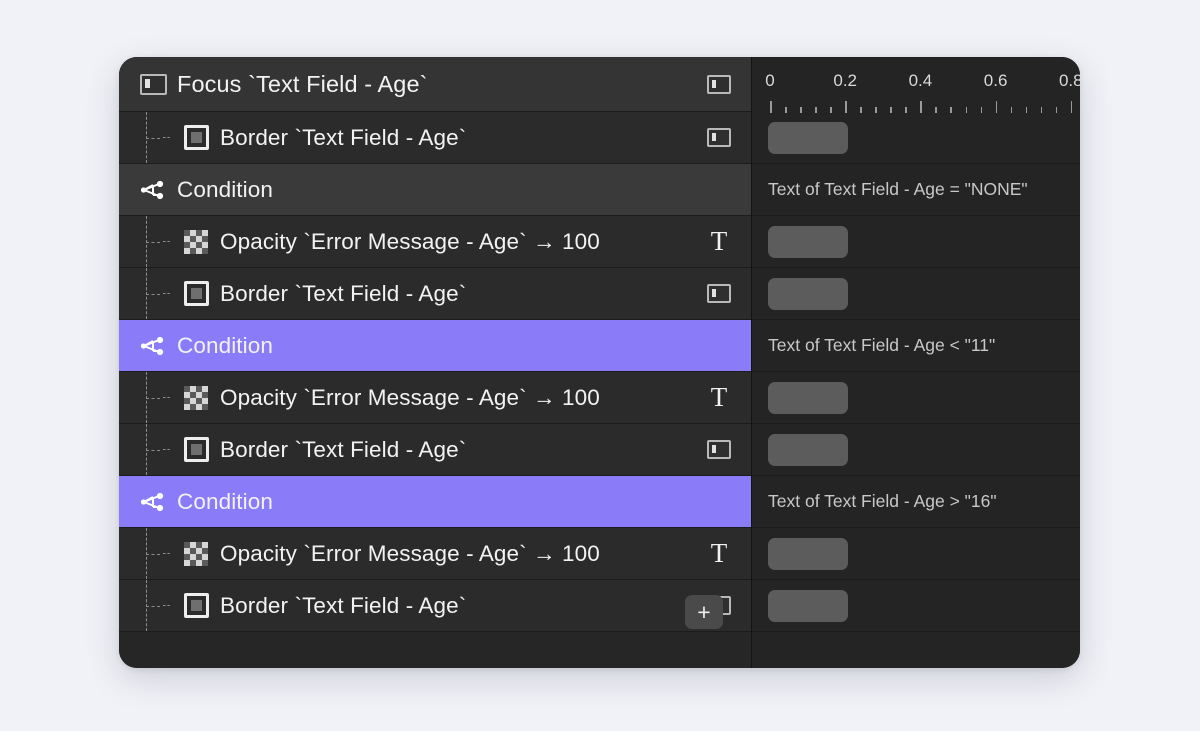  Describe the element at coordinates (435, 84) in the screenshot. I see `tree-header-row: Focus `Text Field - Age`` at that location.